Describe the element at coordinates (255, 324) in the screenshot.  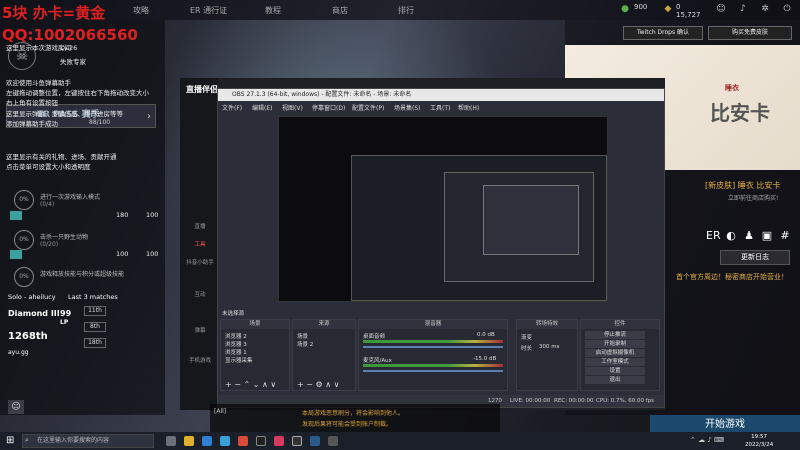
I see `scenes-header: 场景` at that location.